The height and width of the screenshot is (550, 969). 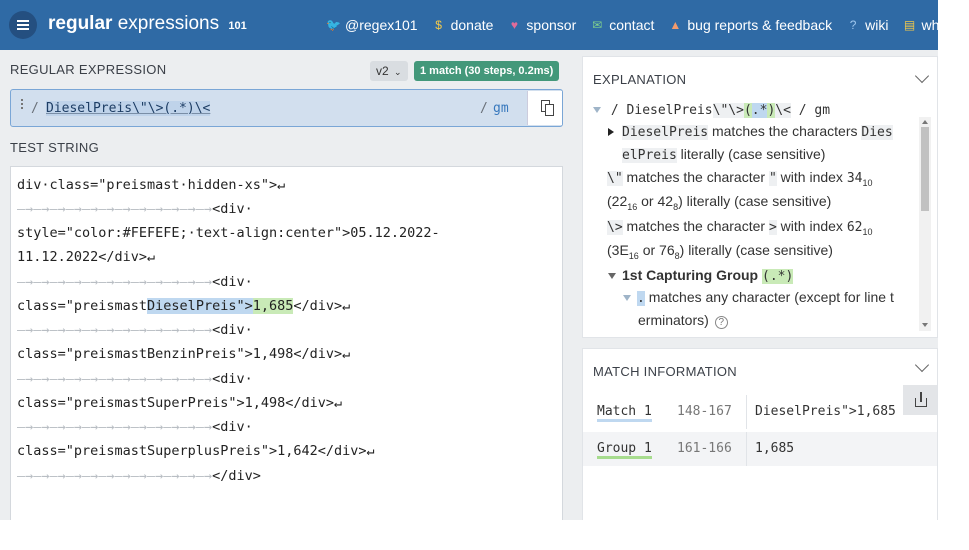 What do you see at coordinates (551, 25) in the screenshot?
I see `nav-label: sponsor` at bounding box center [551, 25].